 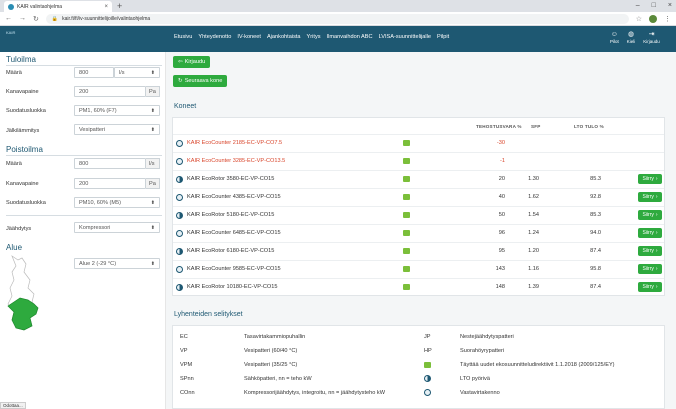 What do you see at coordinates (183, 37) in the screenshot?
I see `nav-etusivu: Etusivu` at bounding box center [183, 37].